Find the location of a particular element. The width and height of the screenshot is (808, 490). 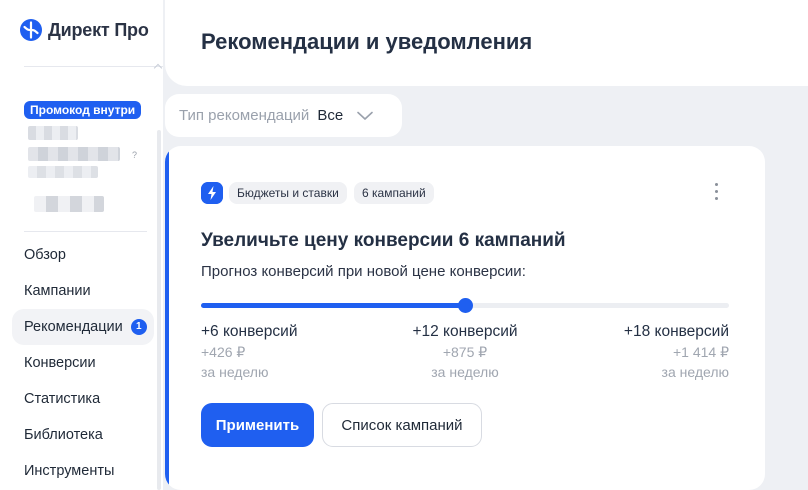

cost-value: +1 414 ₽ is located at coordinates (700, 352).